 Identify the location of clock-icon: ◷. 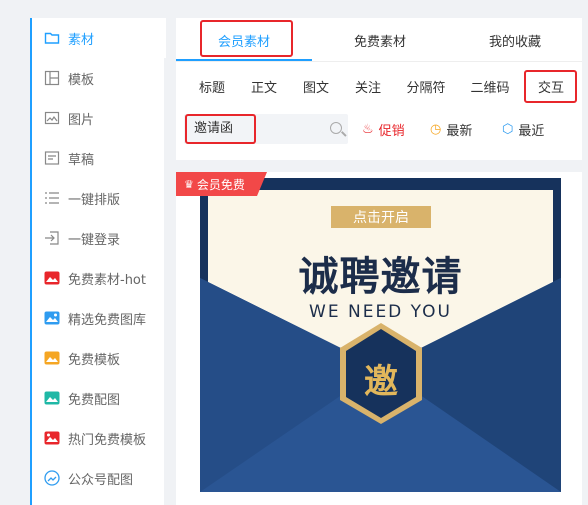
(436, 129).